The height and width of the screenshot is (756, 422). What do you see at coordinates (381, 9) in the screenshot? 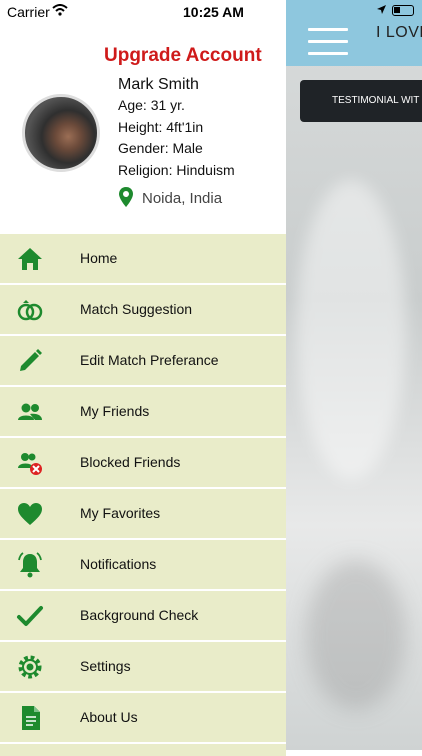
I see `location-arrow-icon` at bounding box center [381, 9].